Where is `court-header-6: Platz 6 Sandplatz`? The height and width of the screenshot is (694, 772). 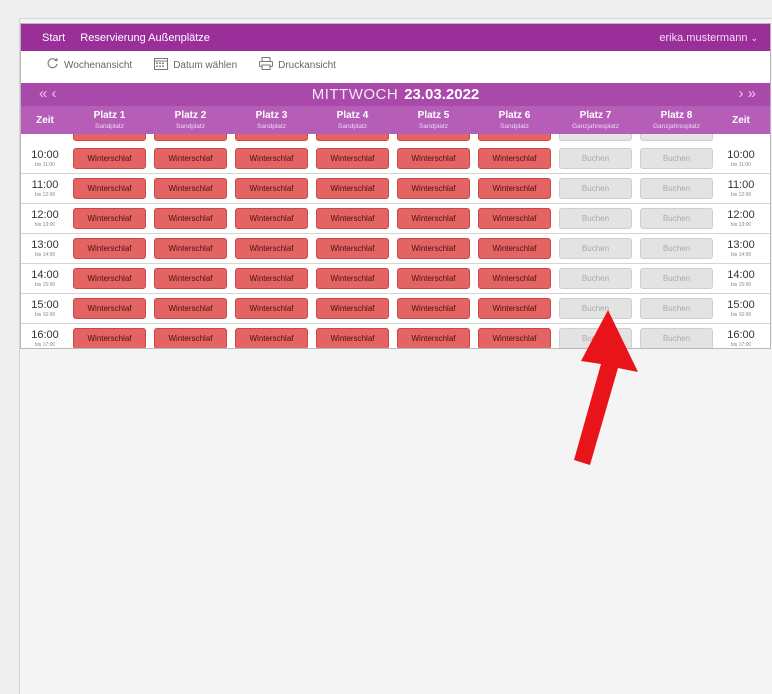
court-header-6: Platz 6 Sandplatz is located at coordinates (514, 120).